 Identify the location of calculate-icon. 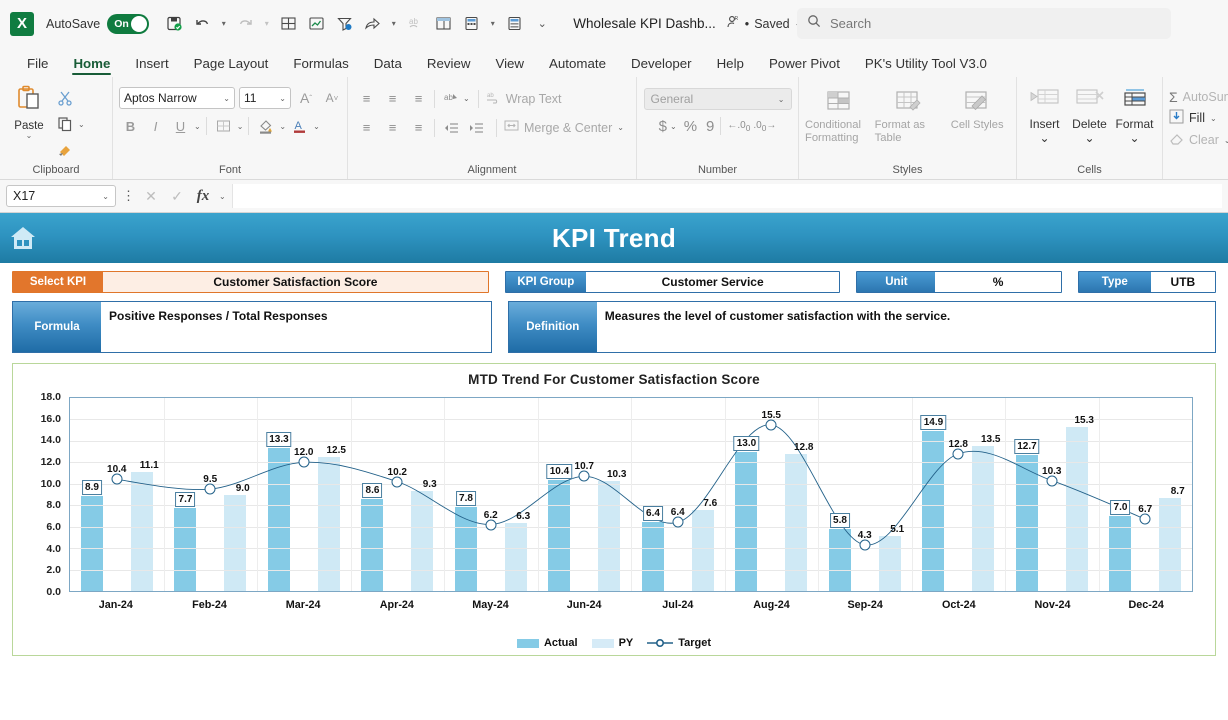
(471, 24).